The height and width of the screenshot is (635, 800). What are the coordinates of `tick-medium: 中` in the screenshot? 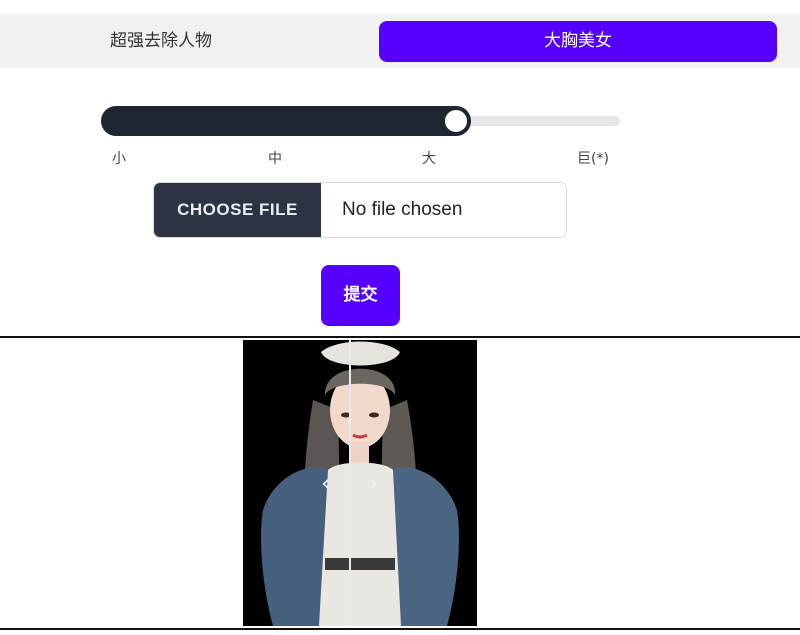 It's located at (275, 159).